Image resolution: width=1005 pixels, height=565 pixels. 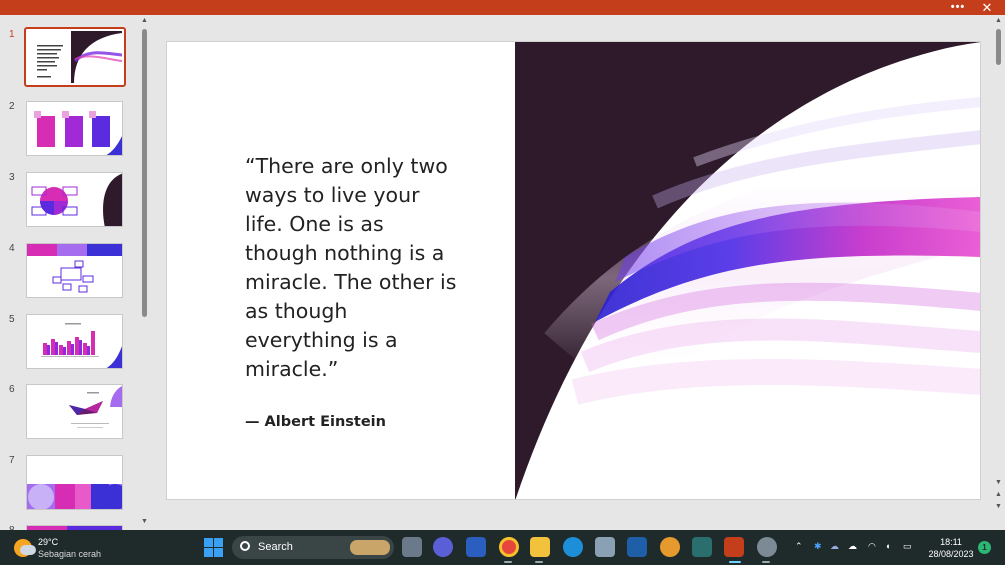 I want to click on thumbnail-row-5: 5, so click(x=69, y=345).